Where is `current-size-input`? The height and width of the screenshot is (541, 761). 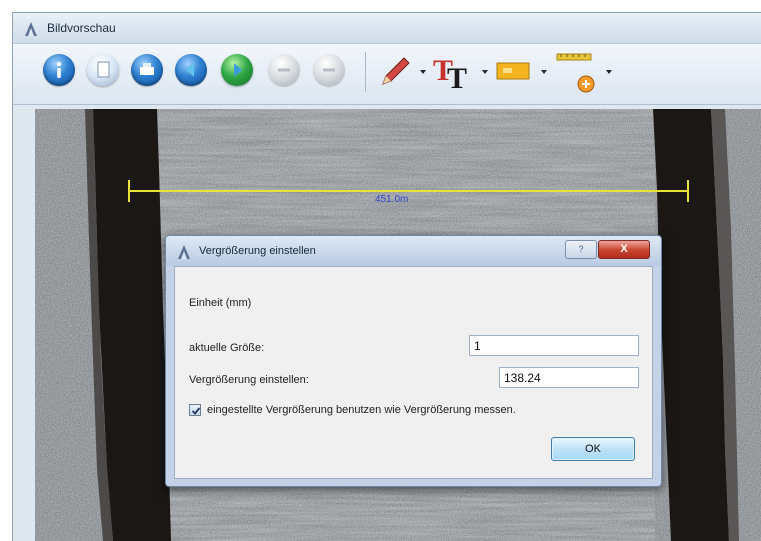 current-size-input is located at coordinates (554, 345).